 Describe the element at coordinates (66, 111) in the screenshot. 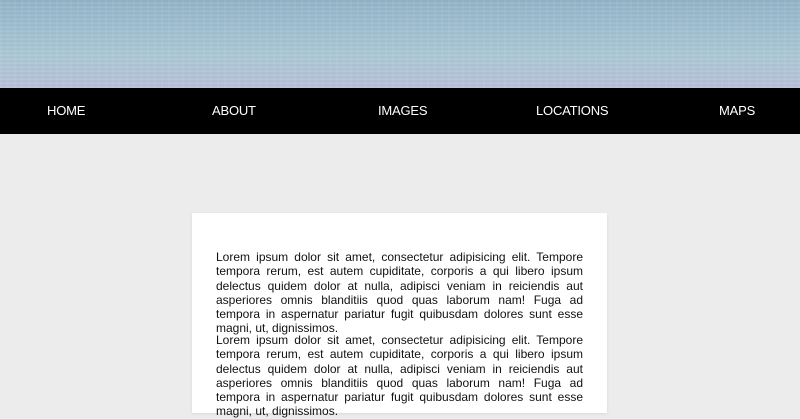

I see `nav-item-home: HOME` at that location.